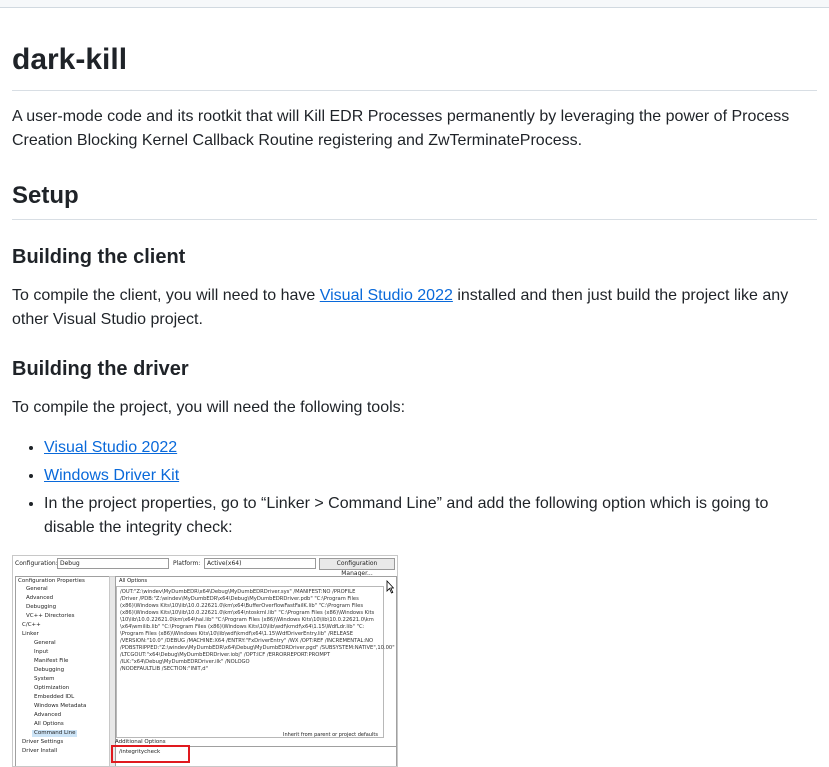  I want to click on windows-driver-kit-link: Windows Driver Kit, so click(111, 475).